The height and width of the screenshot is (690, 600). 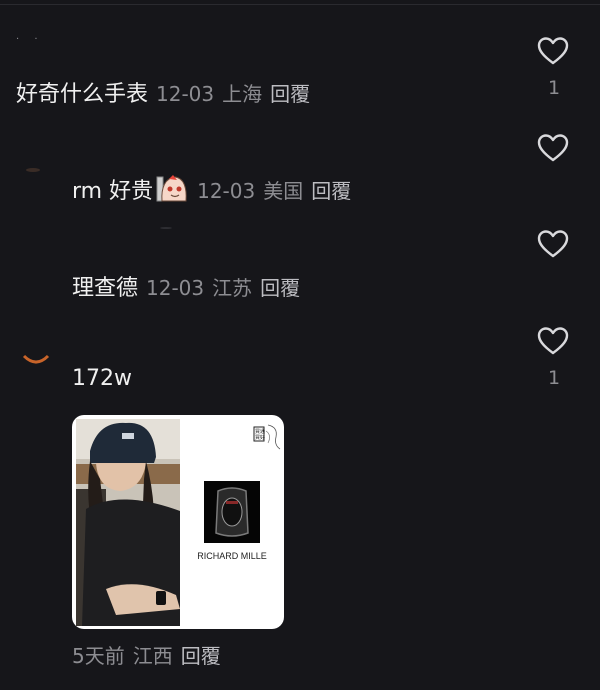 What do you see at coordinates (113, 191) in the screenshot?
I see `comment-text: rm 好贵` at bounding box center [113, 191].